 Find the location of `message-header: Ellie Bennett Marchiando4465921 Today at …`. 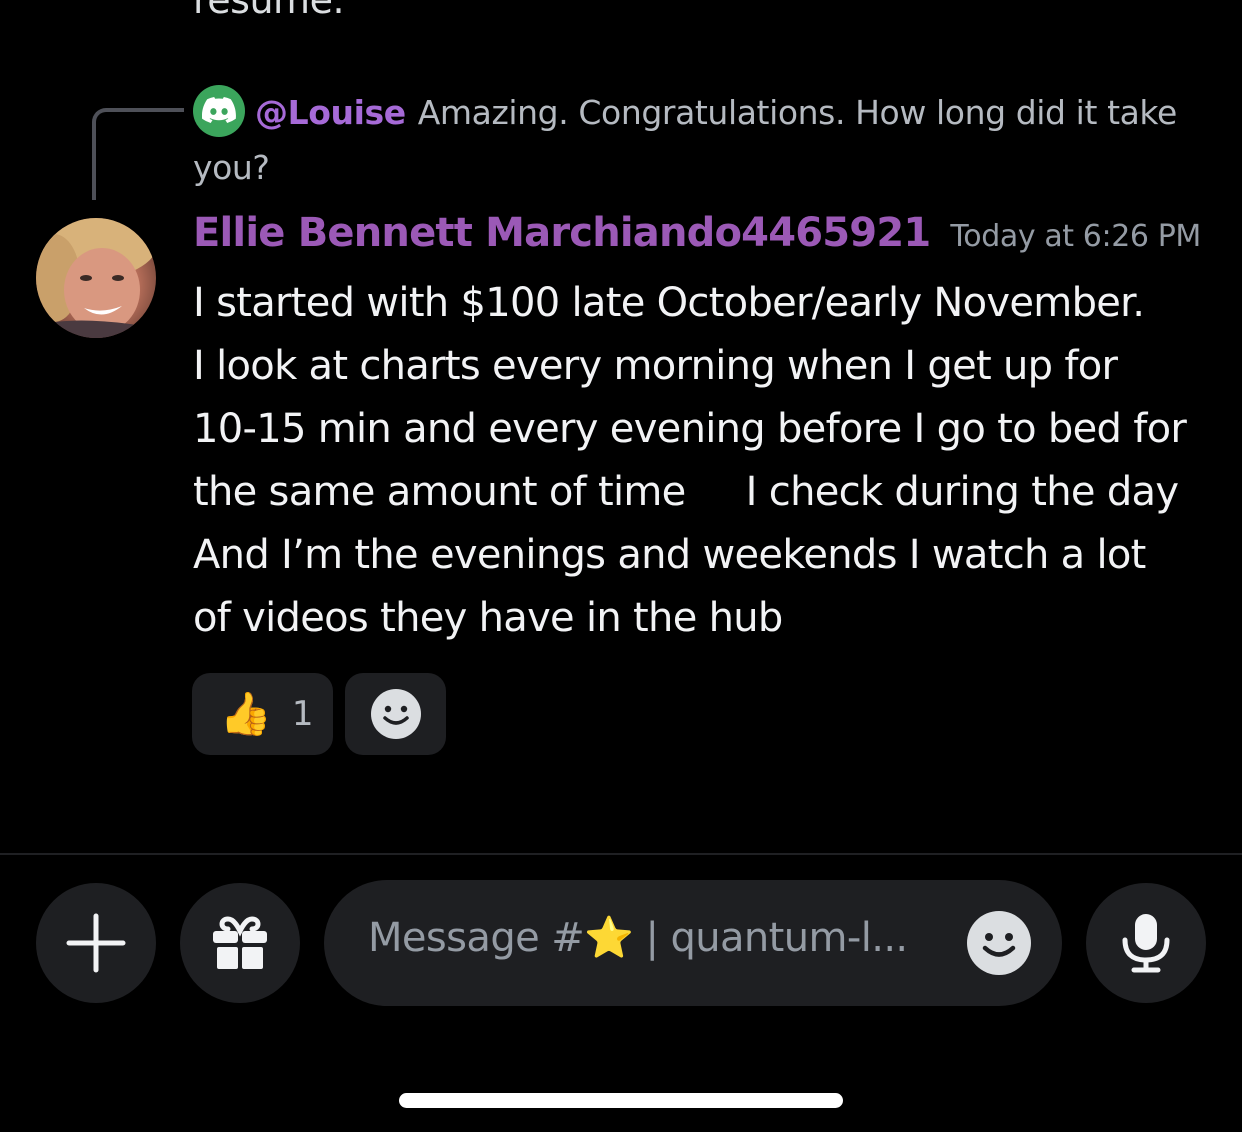

message-header: Ellie Bennett Marchiando4465921 Today at … is located at coordinates (697, 233).